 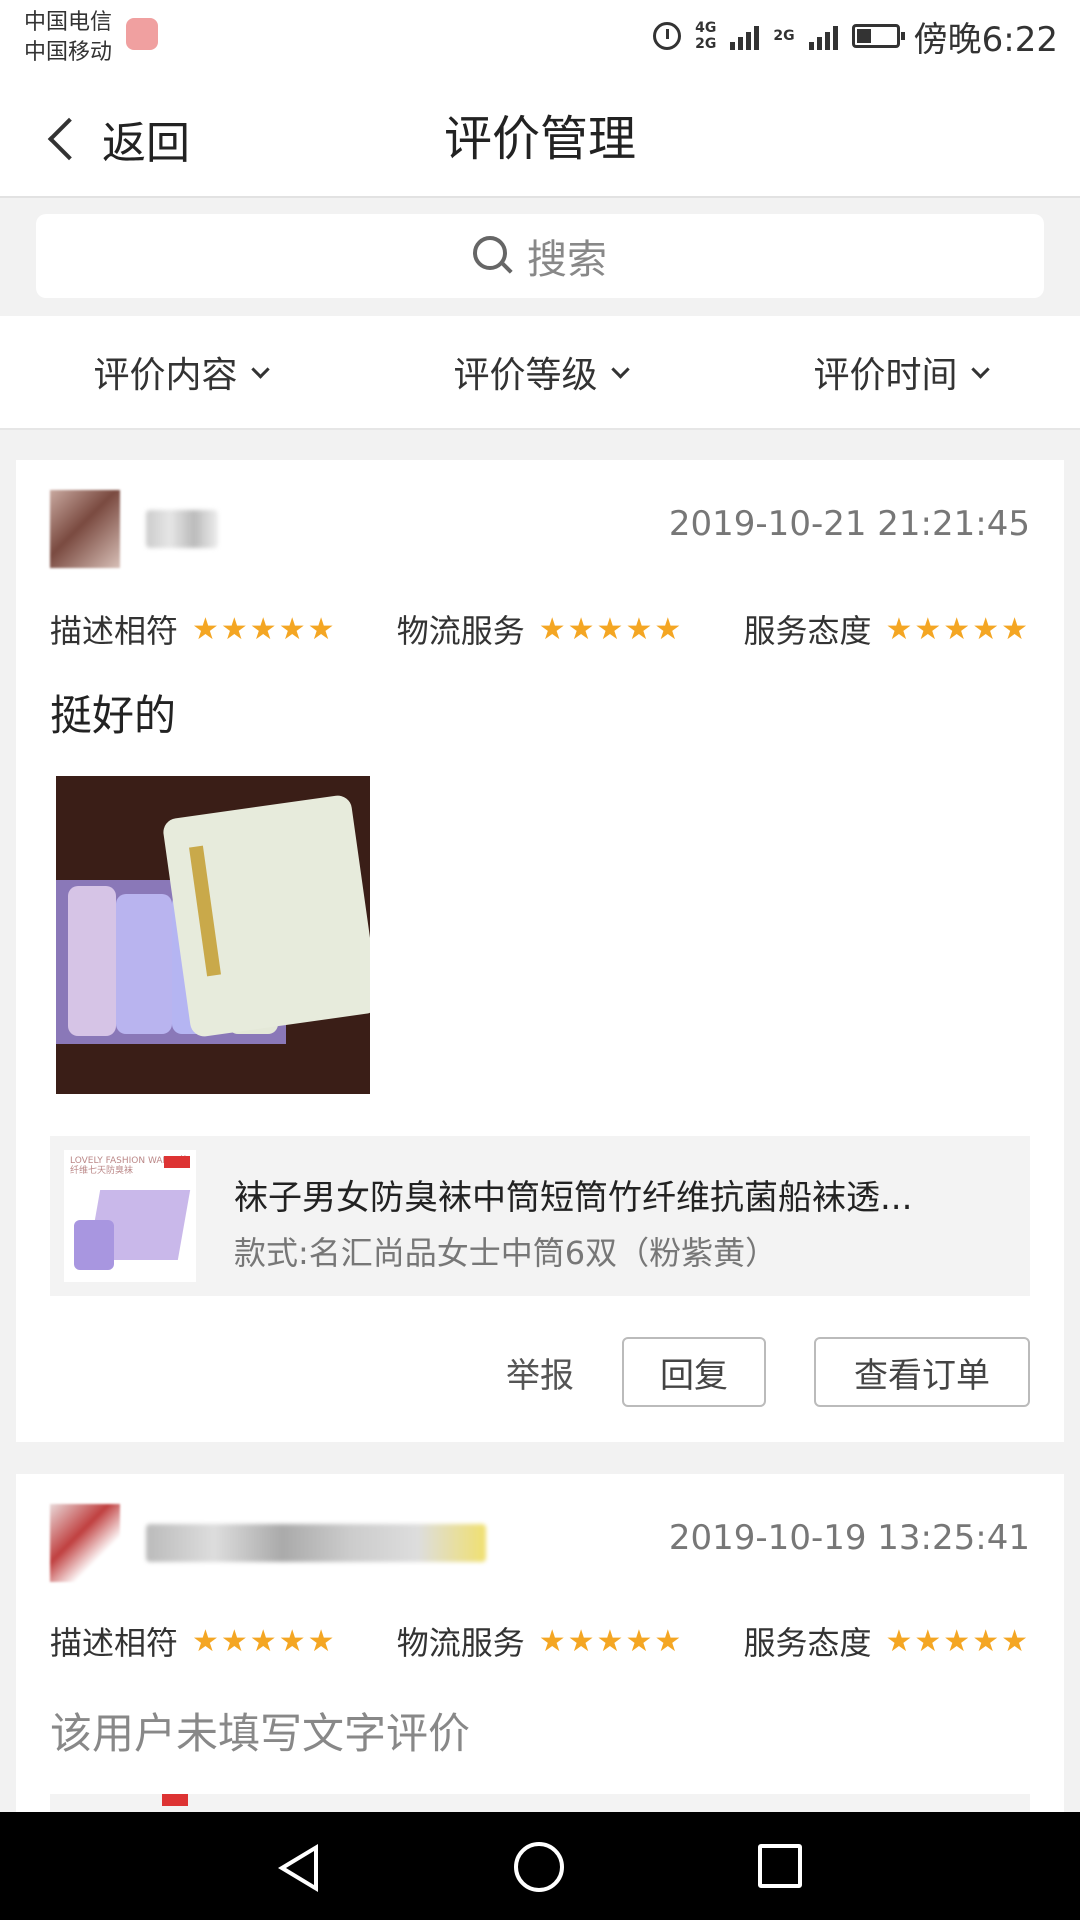 I want to click on review-actions: 举报 回复 查看订单, so click(x=768, y=1372).